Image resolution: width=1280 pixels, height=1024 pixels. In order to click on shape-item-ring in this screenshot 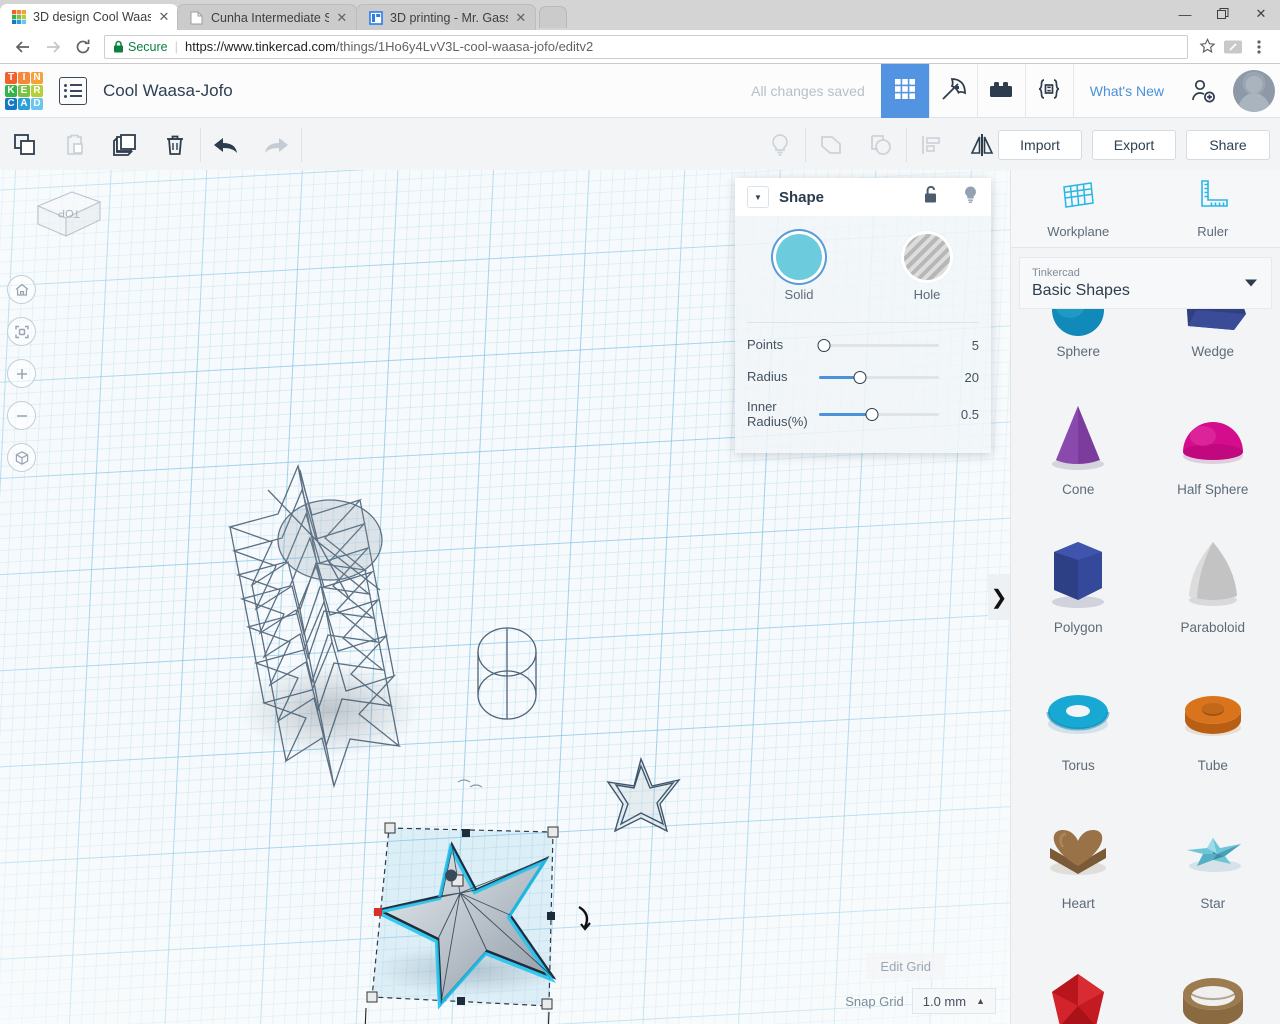, I will do `click(1213, 972)`.